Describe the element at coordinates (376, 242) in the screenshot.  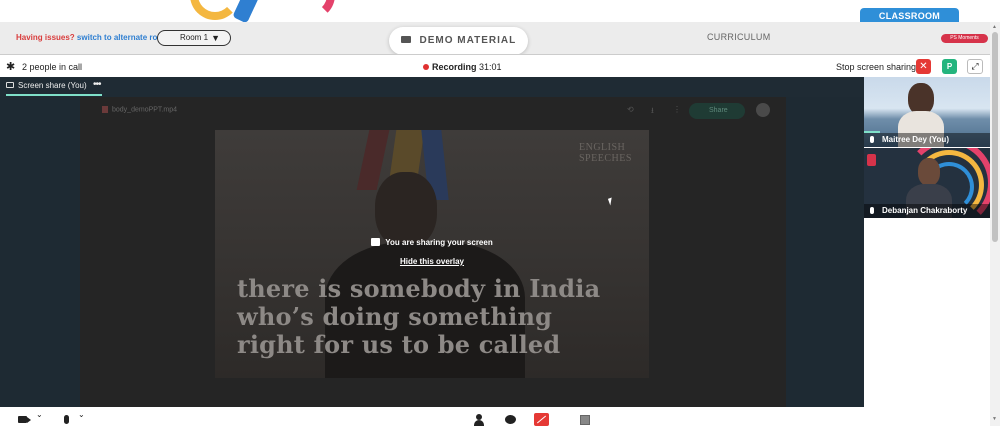
I see `present-screen-icon` at that location.